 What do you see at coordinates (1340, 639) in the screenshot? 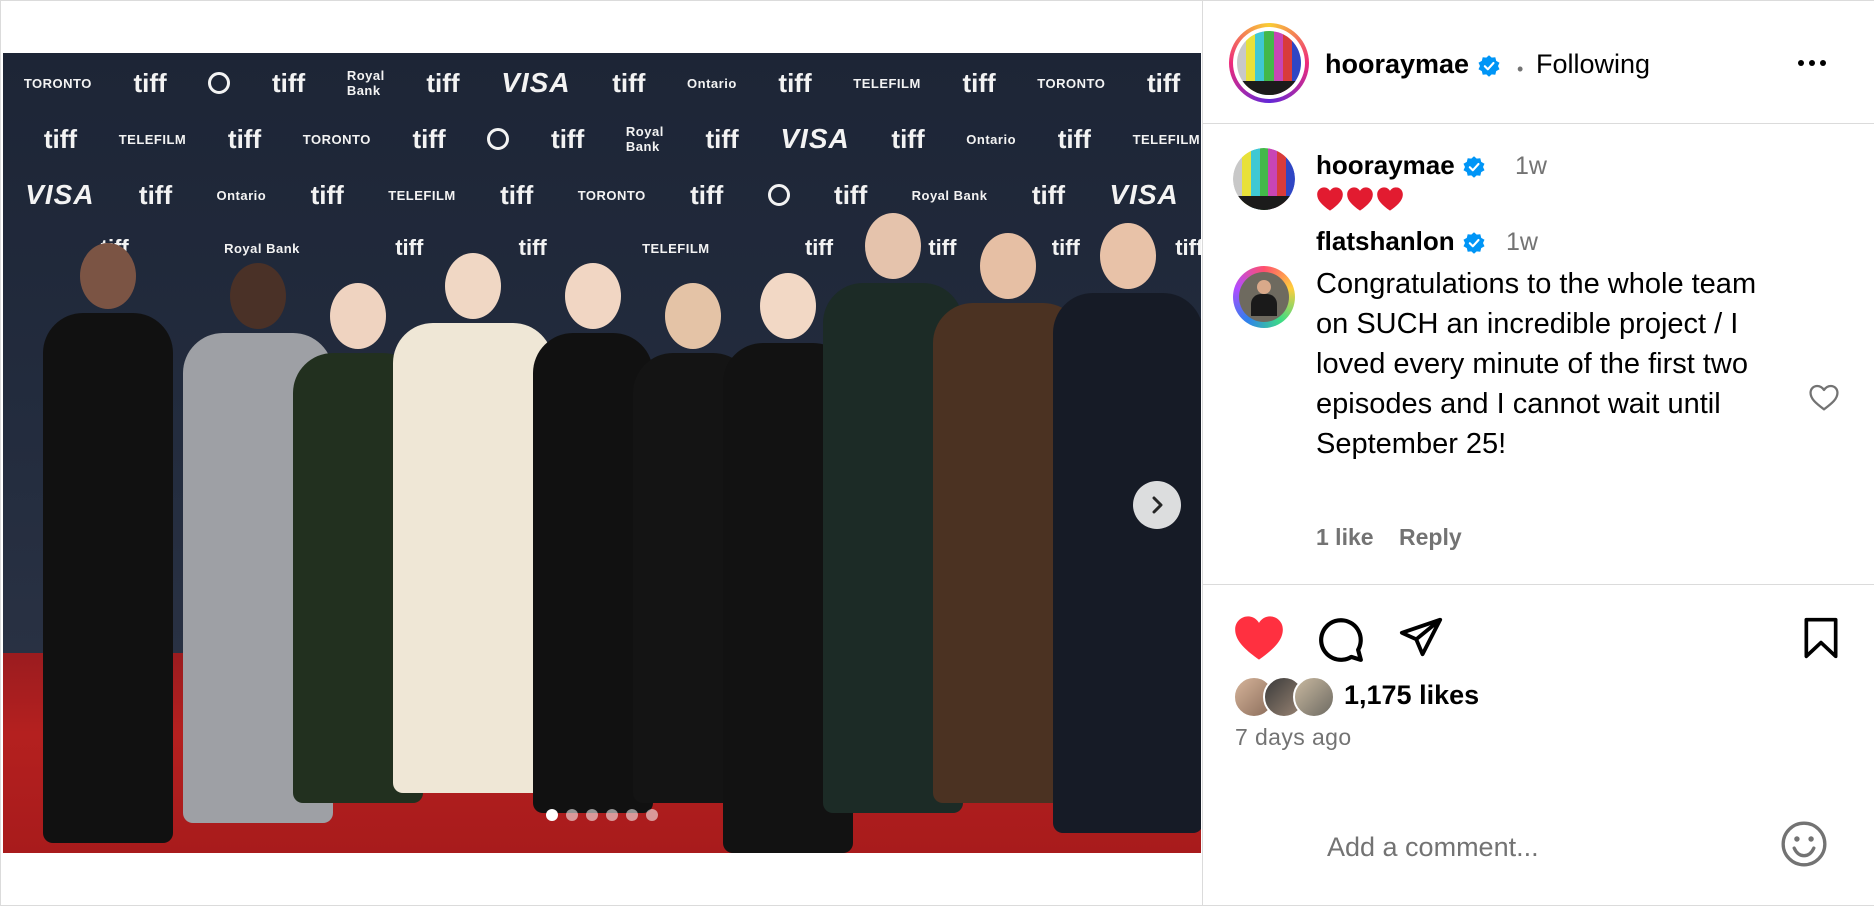
I see `comment-icon` at bounding box center [1340, 639].